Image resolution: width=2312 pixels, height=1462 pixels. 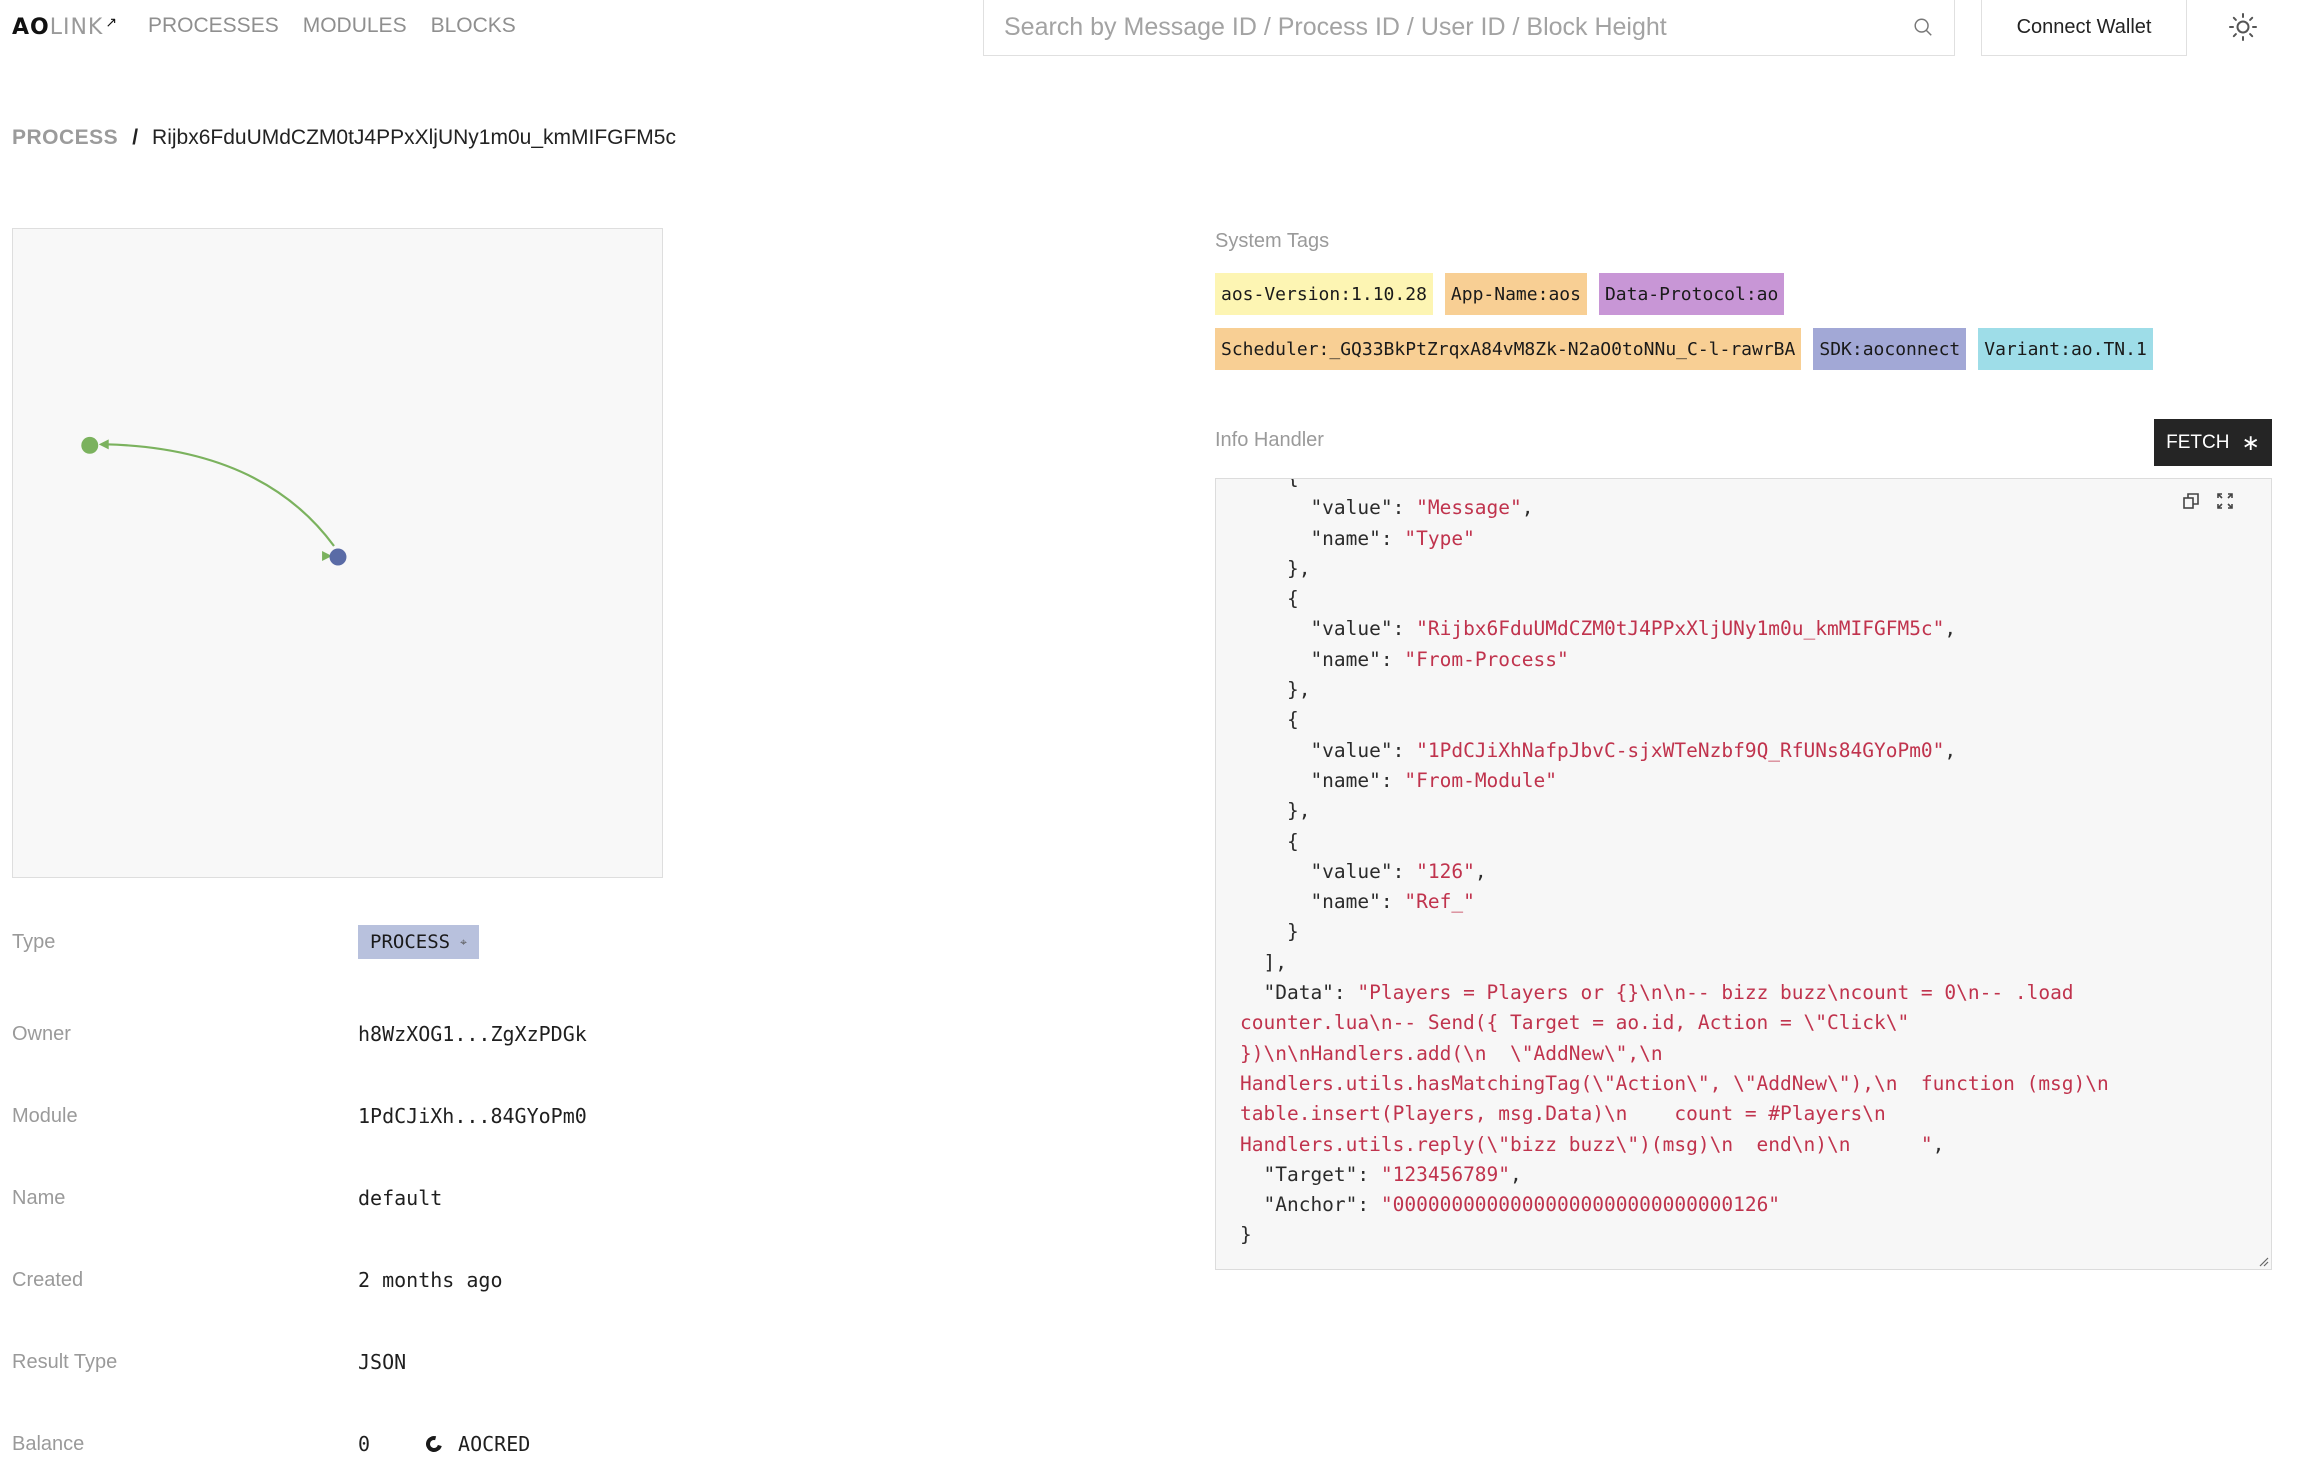 What do you see at coordinates (1923, 27) in the screenshot?
I see `search-icon` at bounding box center [1923, 27].